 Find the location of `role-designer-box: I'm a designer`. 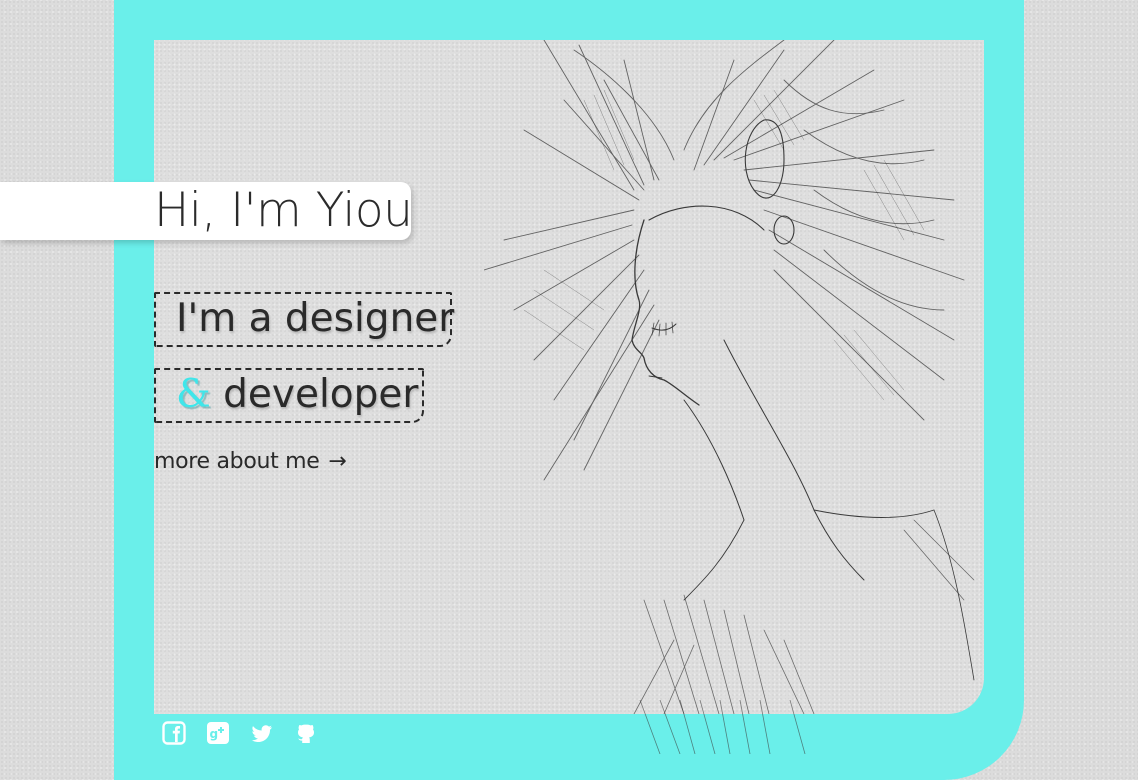

role-designer-box: I'm a designer is located at coordinates (304, 319).